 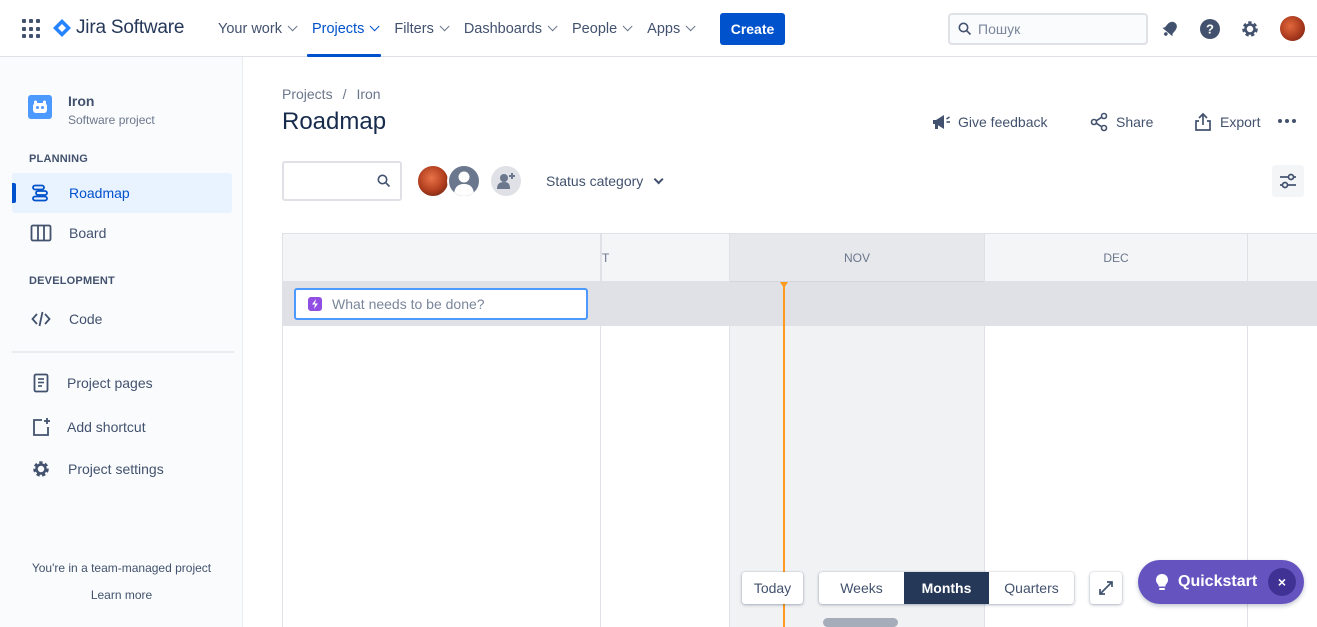 What do you see at coordinates (861, 588) in the screenshot?
I see `weeks-button: Weeks` at bounding box center [861, 588].